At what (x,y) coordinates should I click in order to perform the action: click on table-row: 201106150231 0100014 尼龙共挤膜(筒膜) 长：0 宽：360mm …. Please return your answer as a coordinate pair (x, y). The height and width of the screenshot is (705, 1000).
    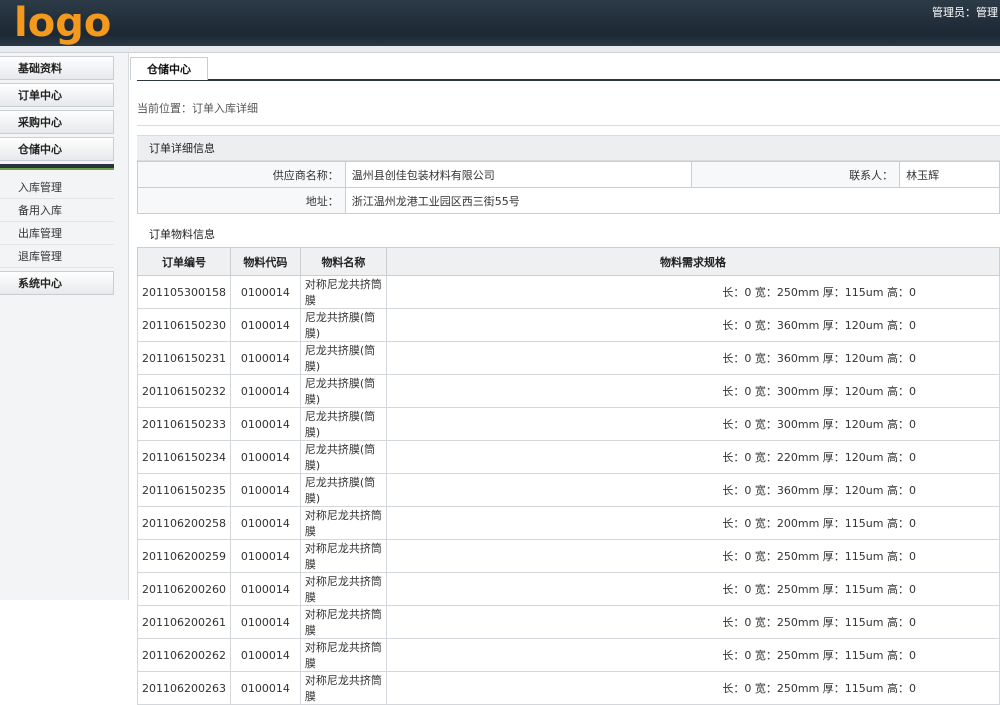
    Looking at the image, I should click on (568, 358).